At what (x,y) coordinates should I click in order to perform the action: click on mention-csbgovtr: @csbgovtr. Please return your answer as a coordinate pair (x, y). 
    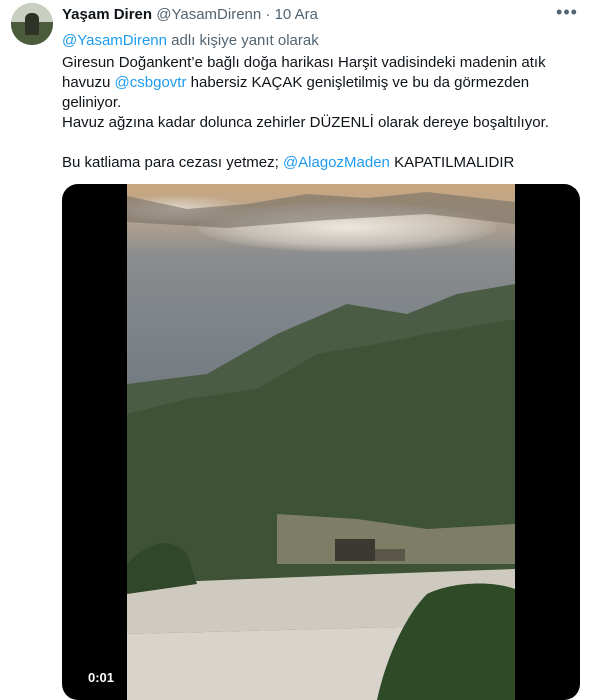
    Looking at the image, I should click on (151, 82).